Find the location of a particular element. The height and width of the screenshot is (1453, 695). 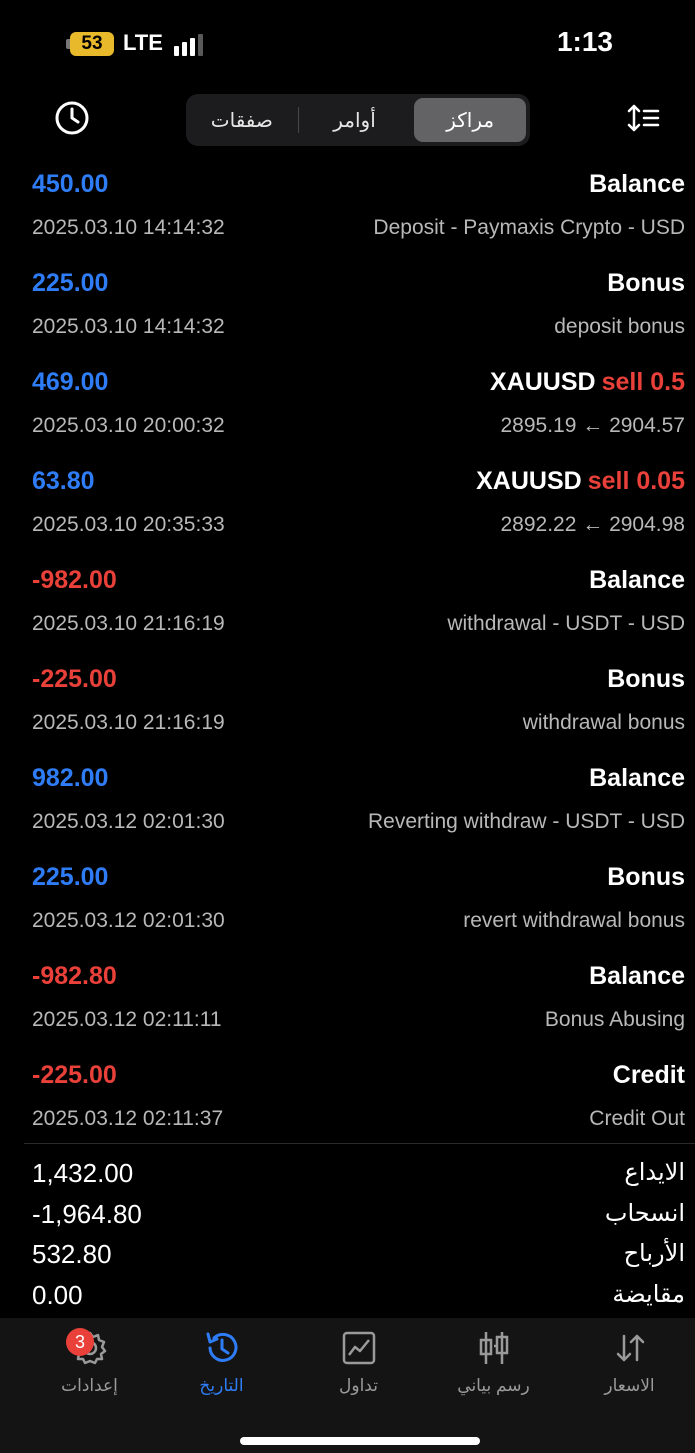

trade-chart-icon is located at coordinates (358, 1348).